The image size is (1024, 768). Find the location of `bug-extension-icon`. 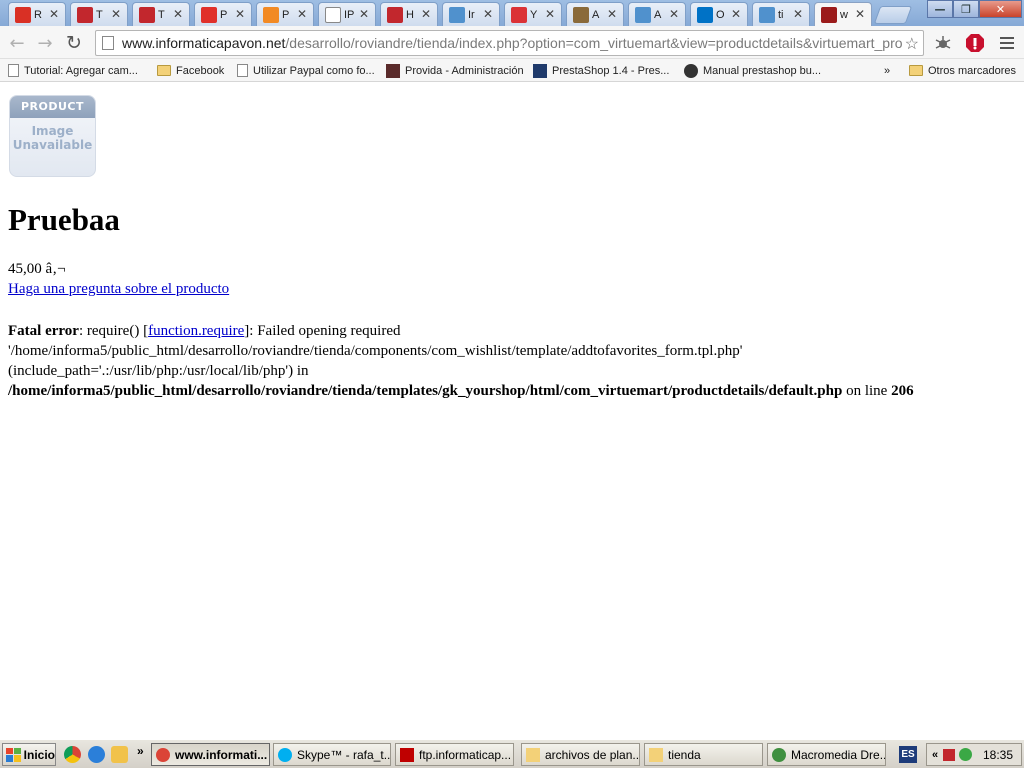

bug-extension-icon is located at coordinates (943, 43).